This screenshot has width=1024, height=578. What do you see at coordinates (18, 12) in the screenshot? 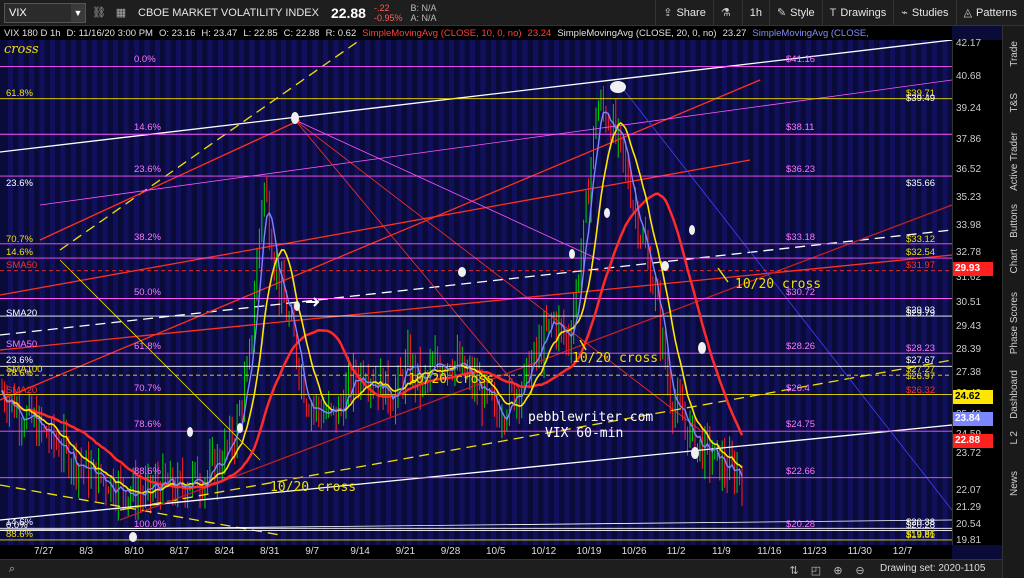
I see `symbol-text: VIX` at bounding box center [18, 12].